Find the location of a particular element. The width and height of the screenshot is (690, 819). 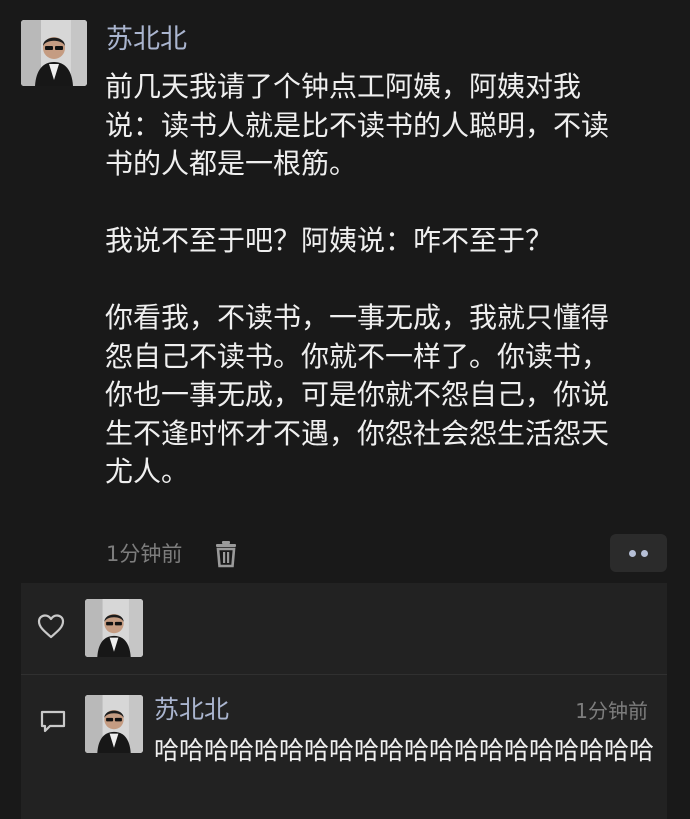

comment-icon is located at coordinates (53, 721).